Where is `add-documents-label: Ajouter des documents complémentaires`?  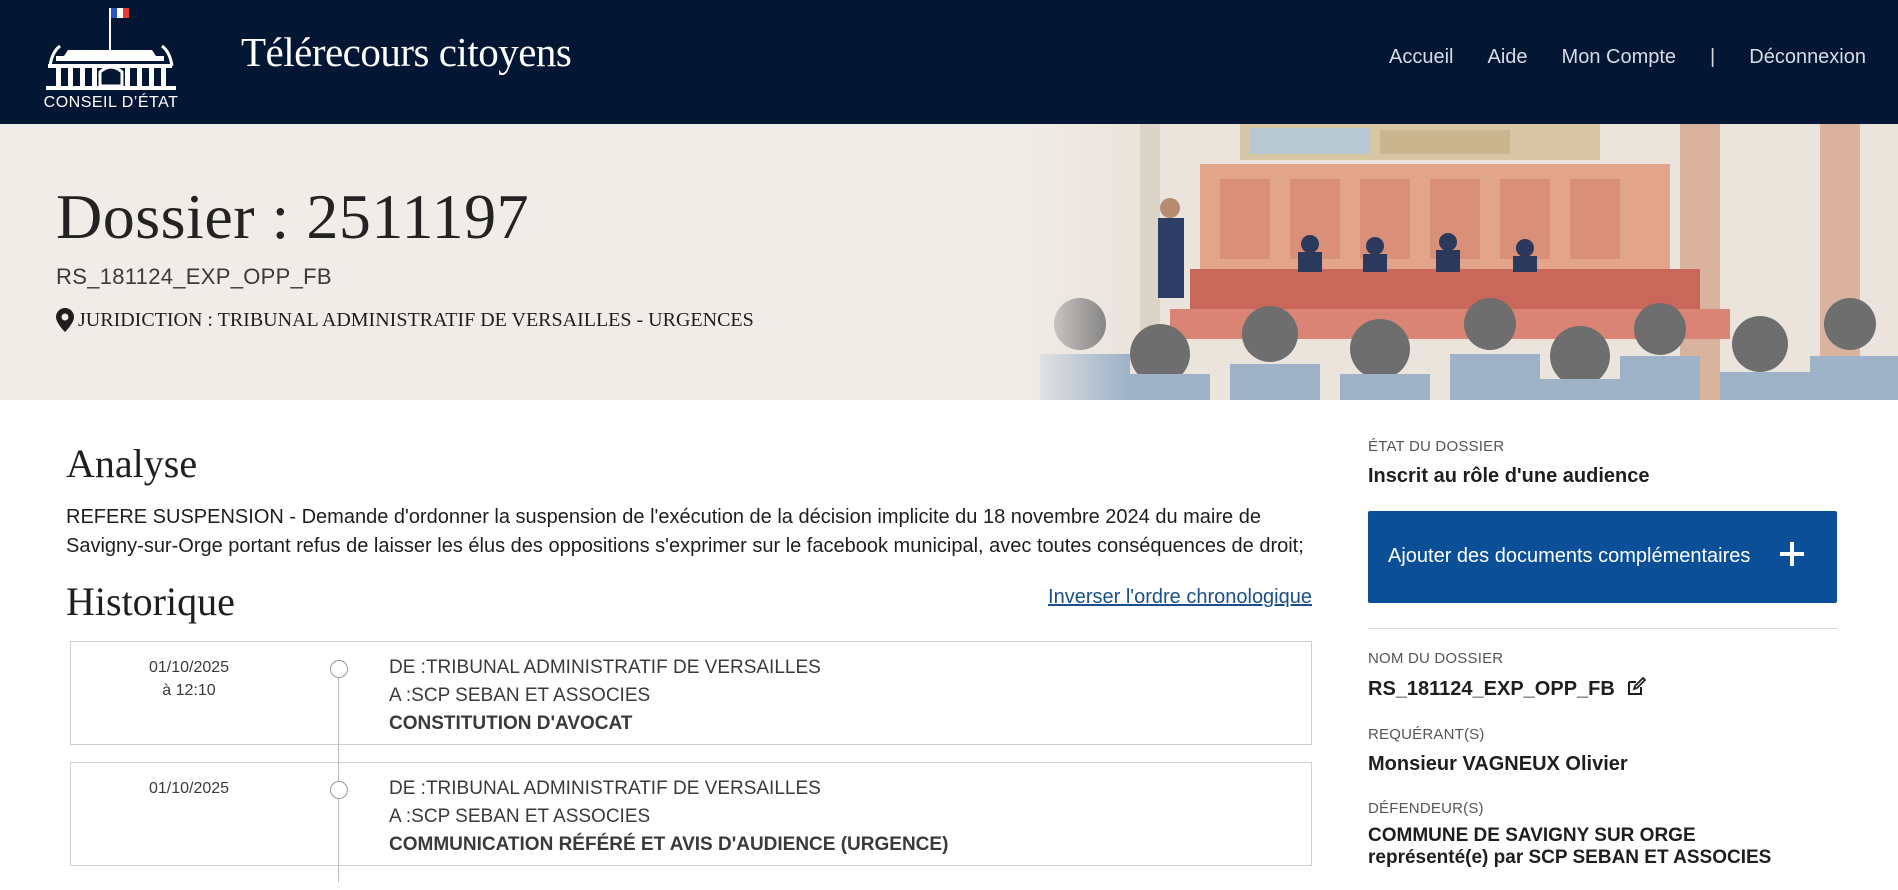
add-documents-label: Ajouter des documents complémentaires is located at coordinates (1569, 556).